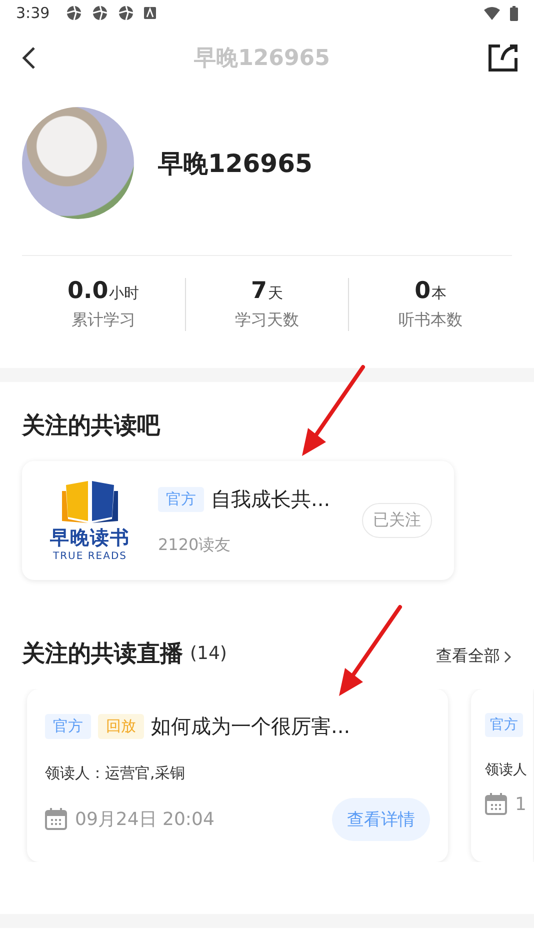  Describe the element at coordinates (124, 293) in the screenshot. I see `stat-unit: 小时` at that location.